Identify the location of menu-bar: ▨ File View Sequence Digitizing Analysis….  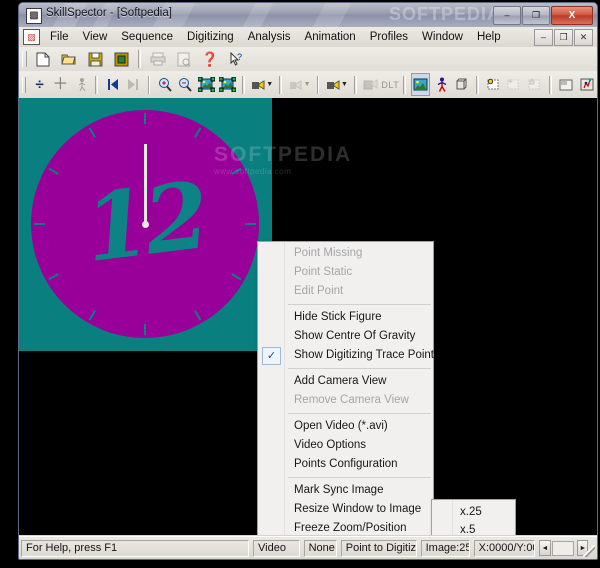
(308, 37).